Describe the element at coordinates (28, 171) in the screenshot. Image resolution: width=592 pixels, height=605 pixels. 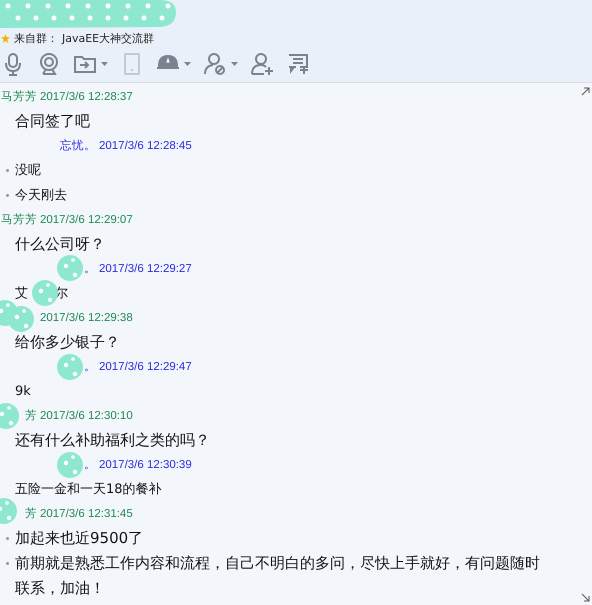
I see `message-text: 没呢` at that location.